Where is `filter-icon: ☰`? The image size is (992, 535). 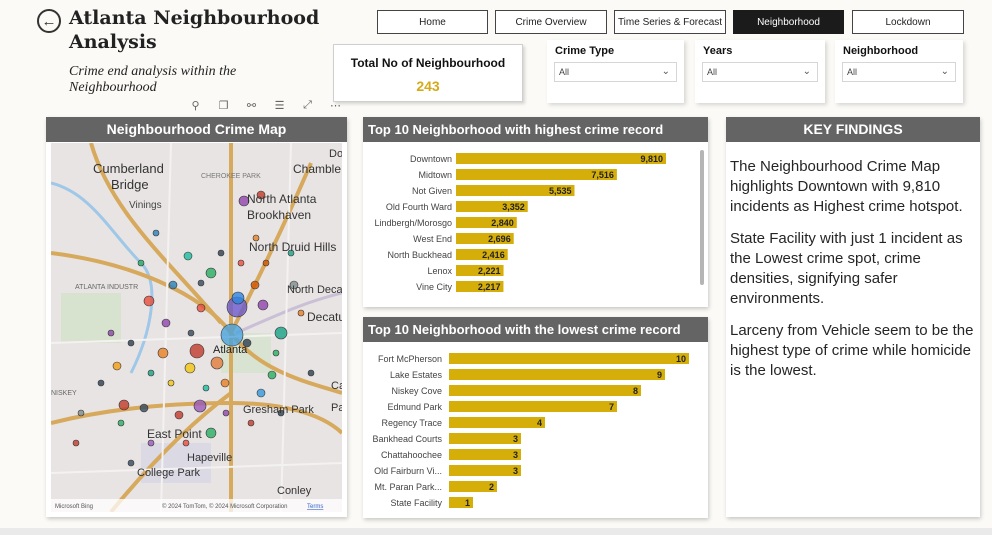
filter-icon: ☰ is located at coordinates (279, 105).